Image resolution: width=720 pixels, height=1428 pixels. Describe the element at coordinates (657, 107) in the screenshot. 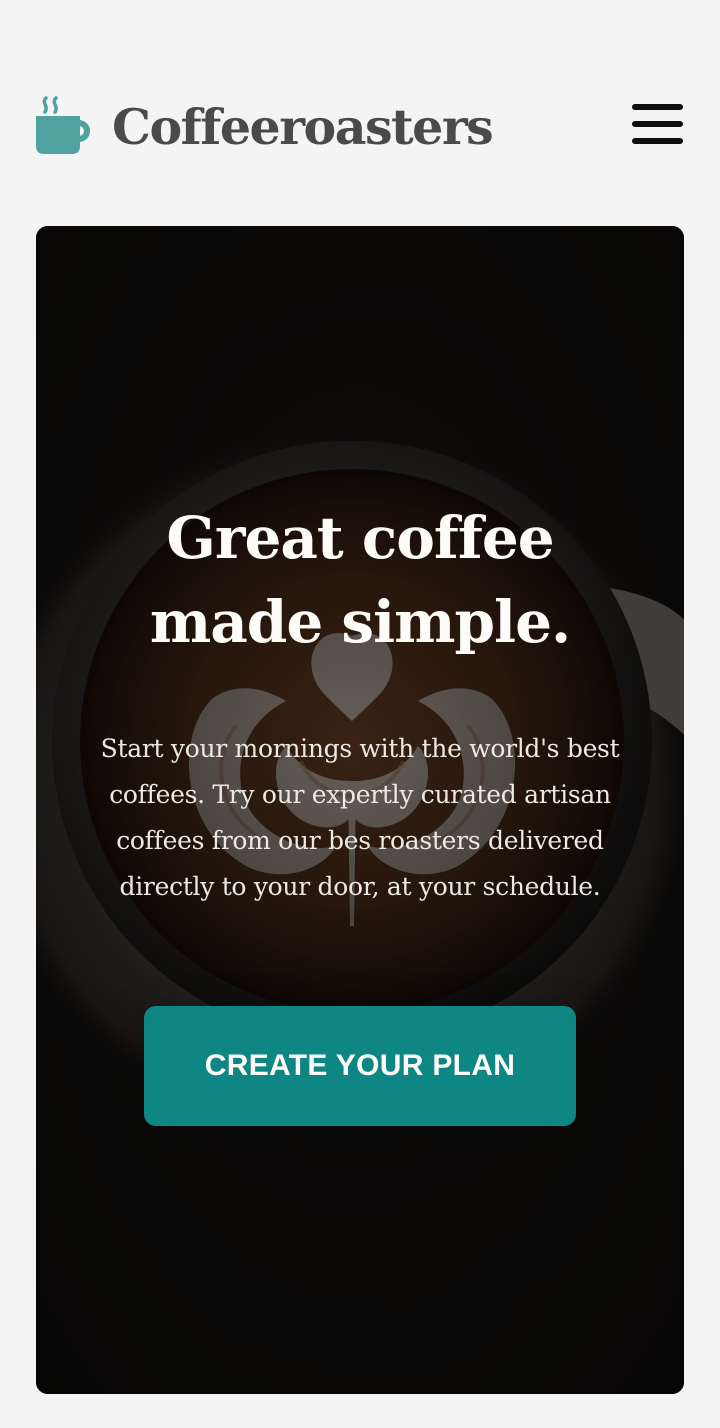

I see `menu-bar-top` at that location.